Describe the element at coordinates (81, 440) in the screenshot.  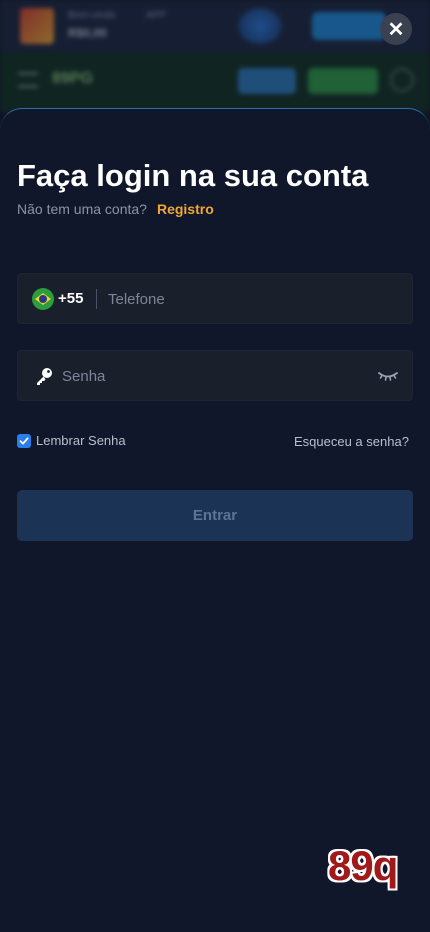
I see `remember-label: Lembrar Senha` at that location.